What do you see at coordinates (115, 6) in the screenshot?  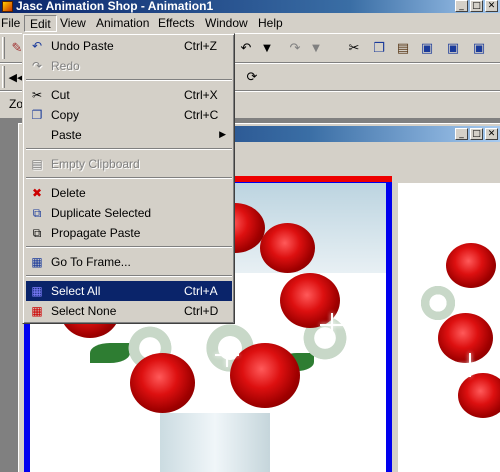 I see `app-title: Jasc Animation Shop - Animation1` at bounding box center [115, 6].